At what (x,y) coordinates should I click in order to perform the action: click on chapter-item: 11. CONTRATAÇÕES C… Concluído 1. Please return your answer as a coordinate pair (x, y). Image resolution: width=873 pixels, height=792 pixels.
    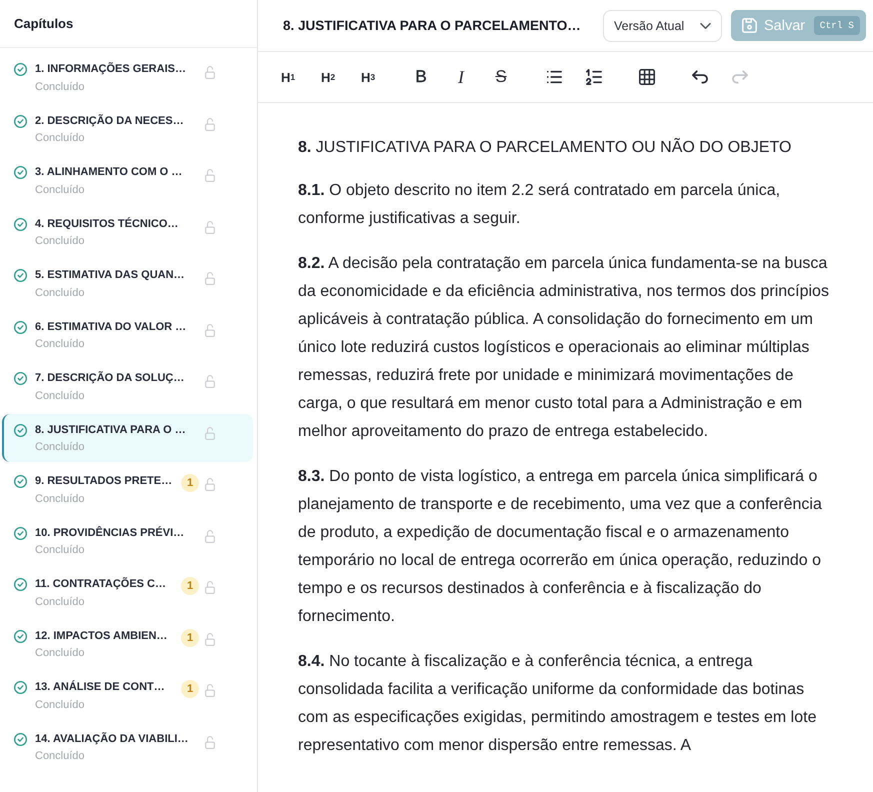
    Looking at the image, I should click on (127, 592).